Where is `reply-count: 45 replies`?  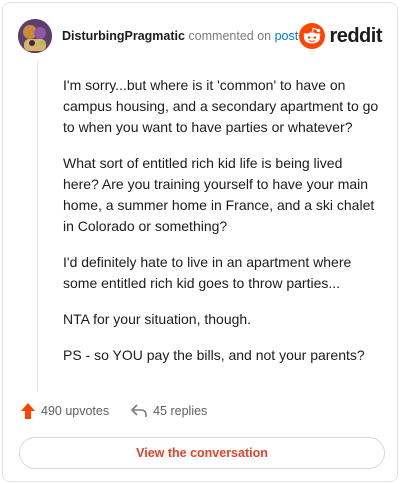 reply-count: 45 replies is located at coordinates (169, 411).